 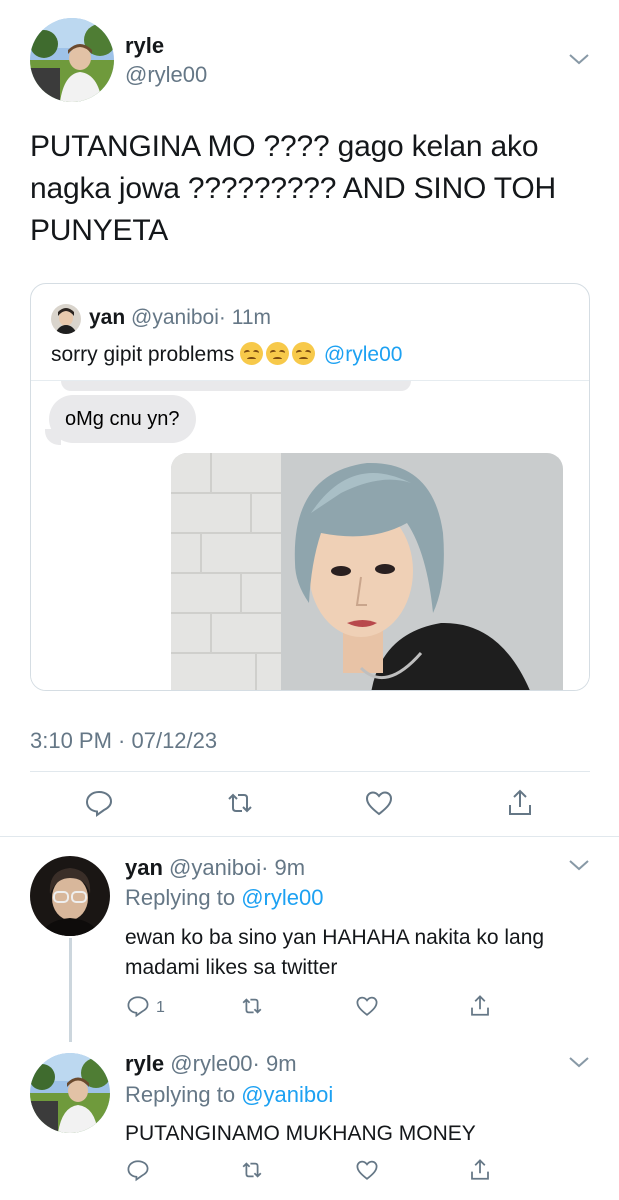 I want to click on reply-count: 1, so click(x=160, y=1007).